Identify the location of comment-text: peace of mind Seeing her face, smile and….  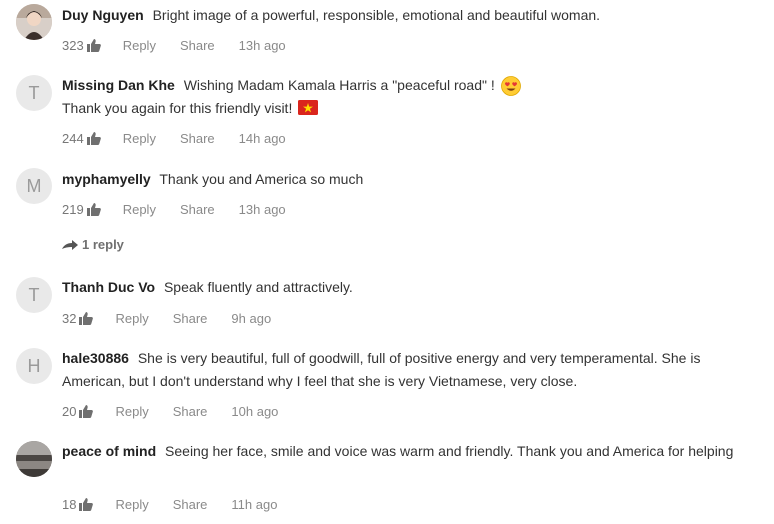
(407, 451).